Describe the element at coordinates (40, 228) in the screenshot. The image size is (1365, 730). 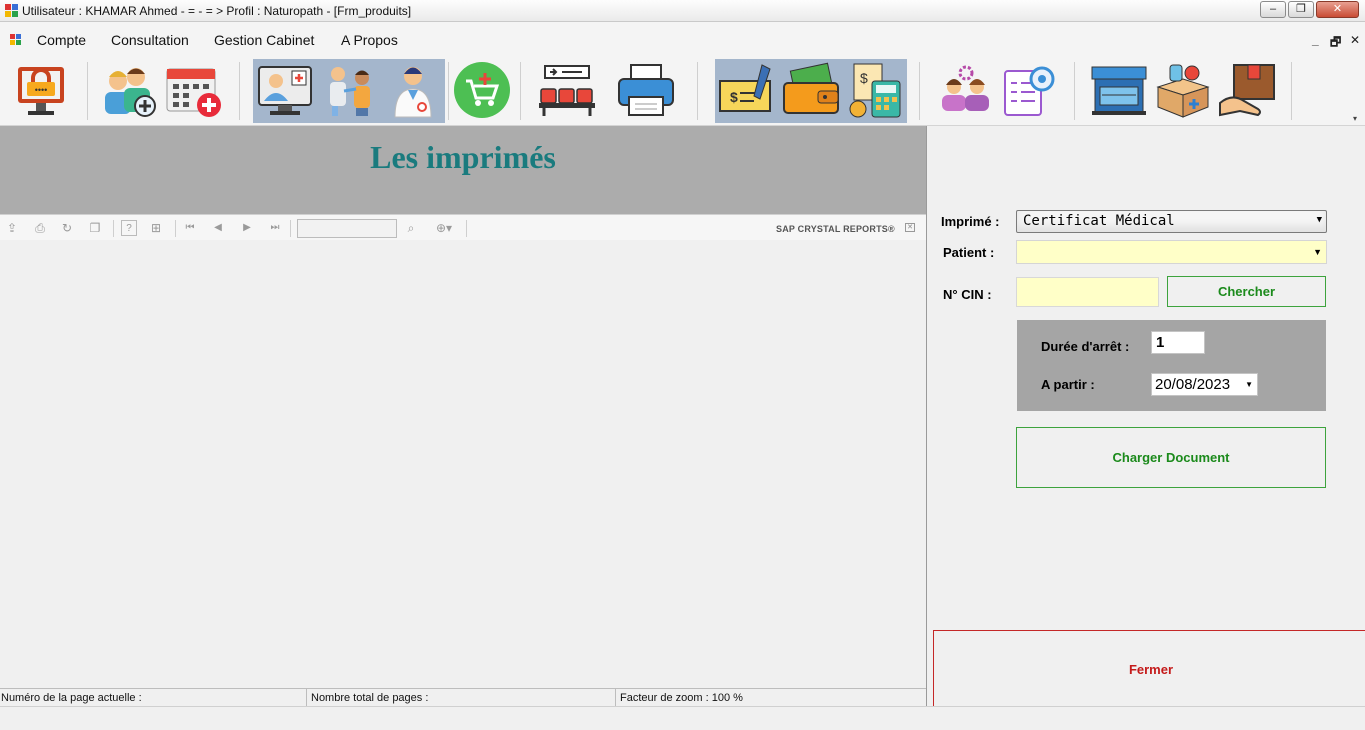
I see `print-icon: ⎙` at that location.